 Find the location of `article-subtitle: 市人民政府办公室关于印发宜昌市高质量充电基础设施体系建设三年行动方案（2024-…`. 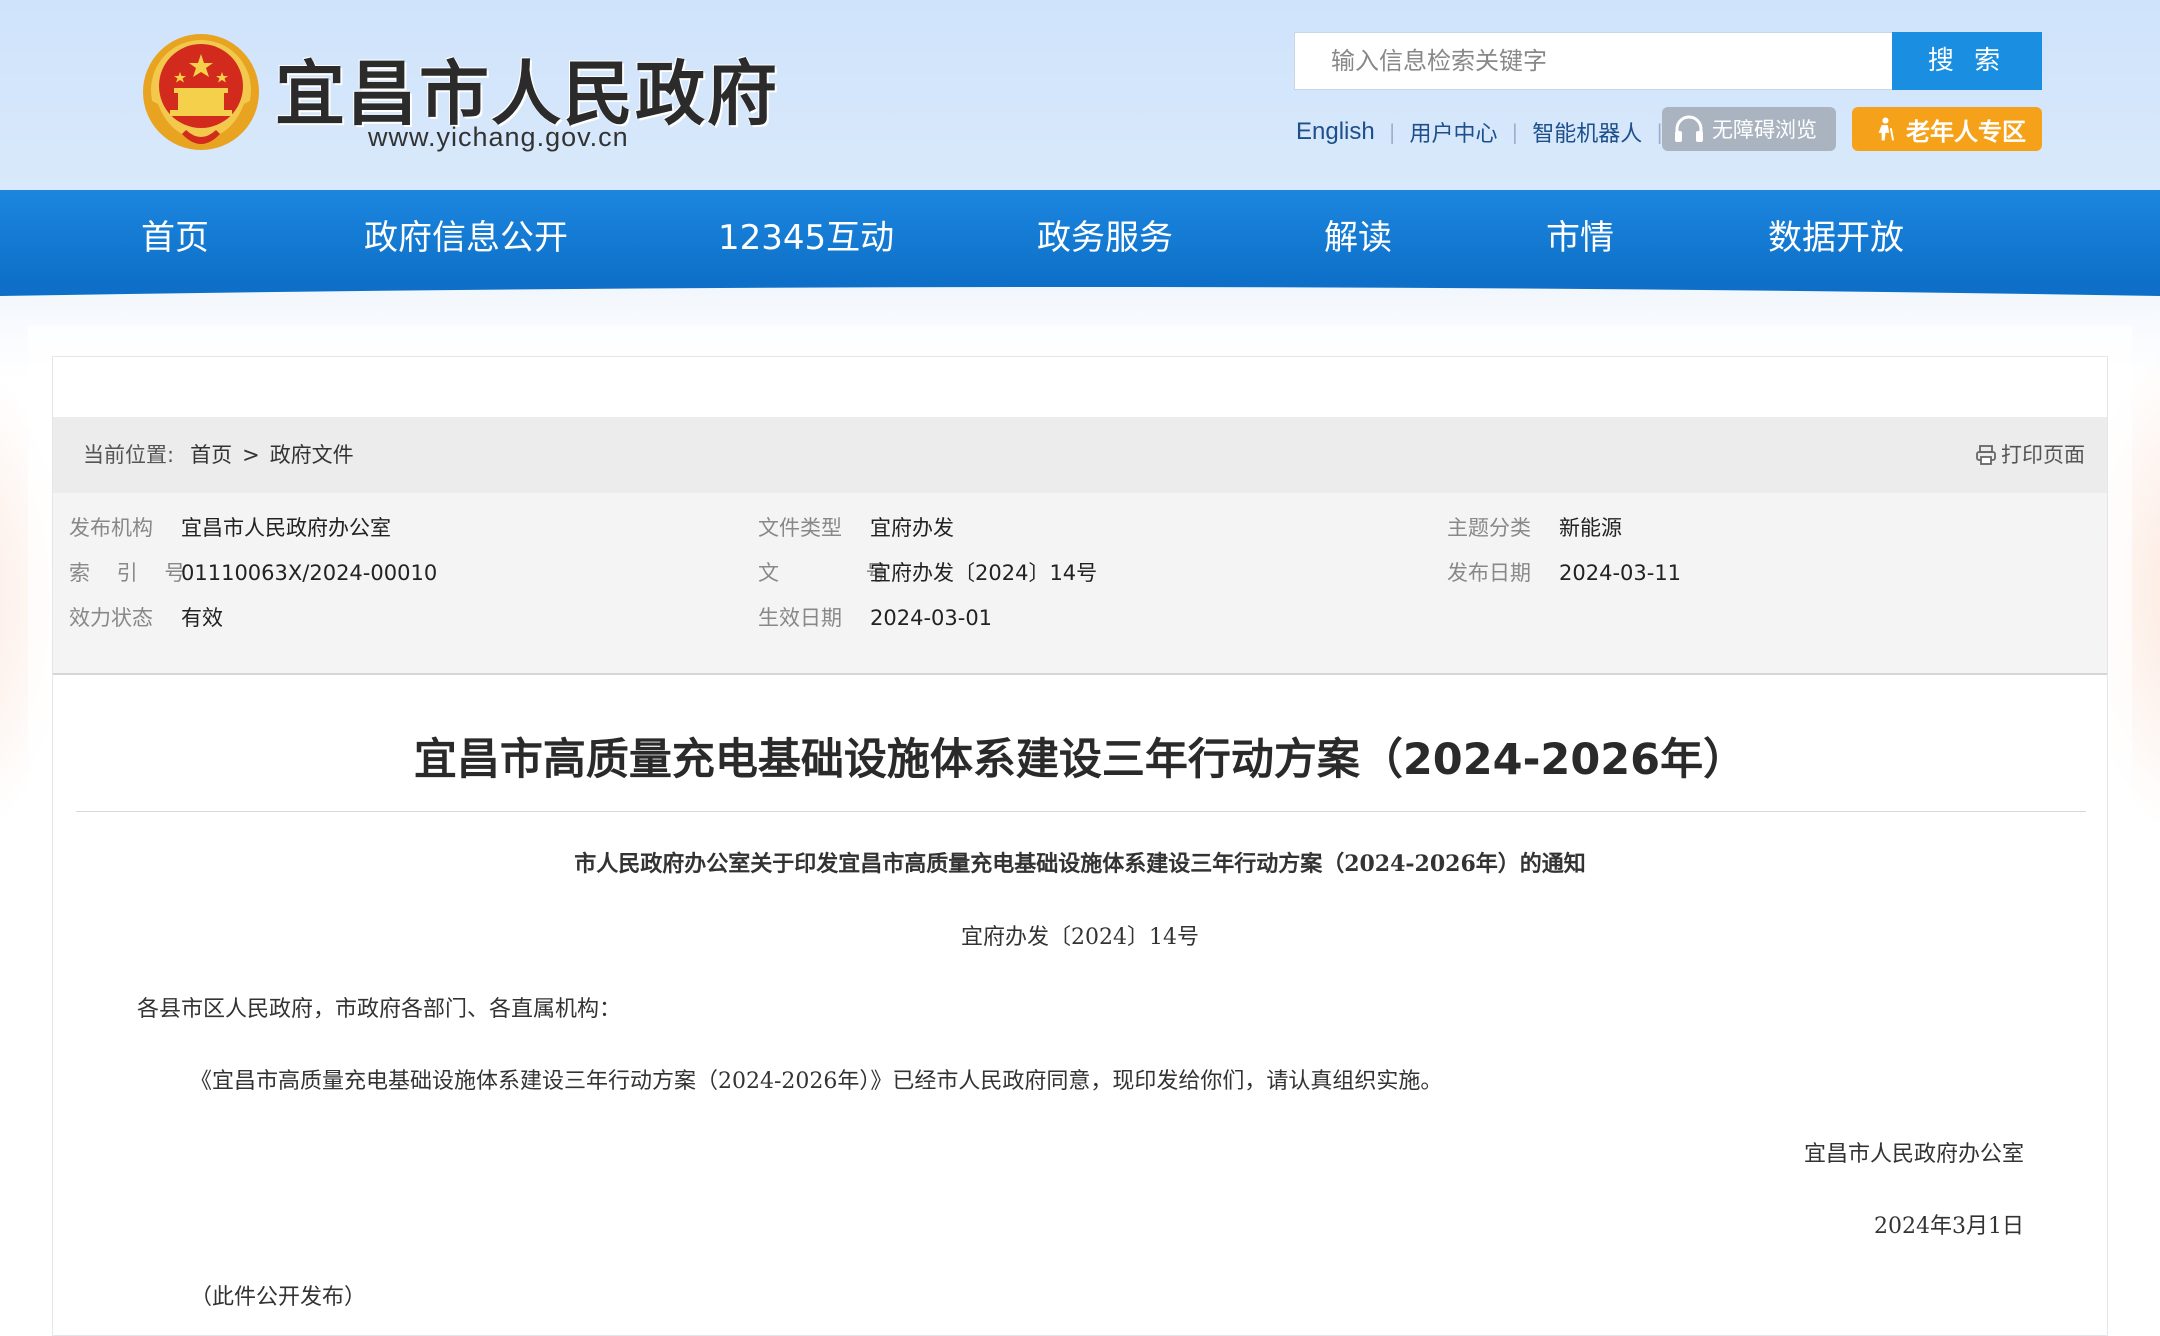

article-subtitle: 市人民政府办公室关于印发宜昌市高质量充电基础设施体系建设三年行动方案（2024-… is located at coordinates (1080, 864).